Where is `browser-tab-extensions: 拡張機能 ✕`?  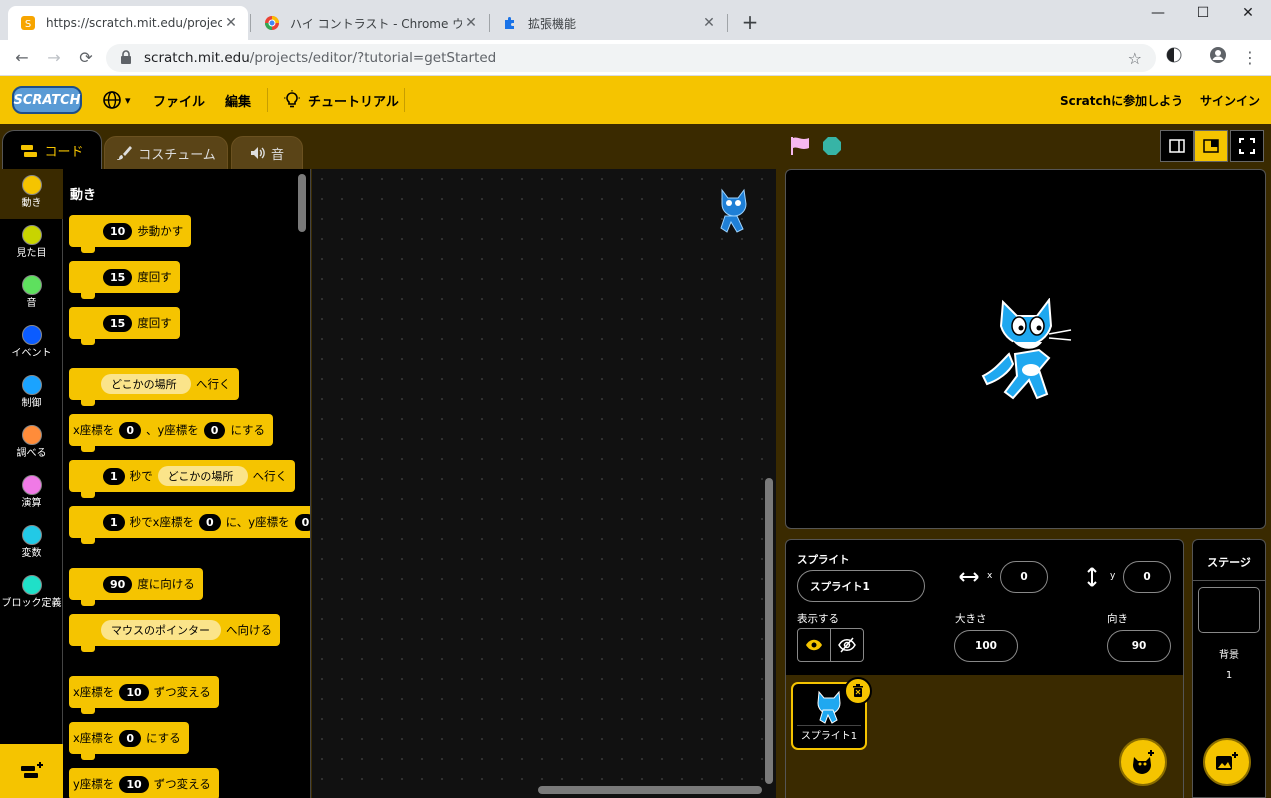 browser-tab-extensions: 拡張機能 ✕ is located at coordinates (608, 23).